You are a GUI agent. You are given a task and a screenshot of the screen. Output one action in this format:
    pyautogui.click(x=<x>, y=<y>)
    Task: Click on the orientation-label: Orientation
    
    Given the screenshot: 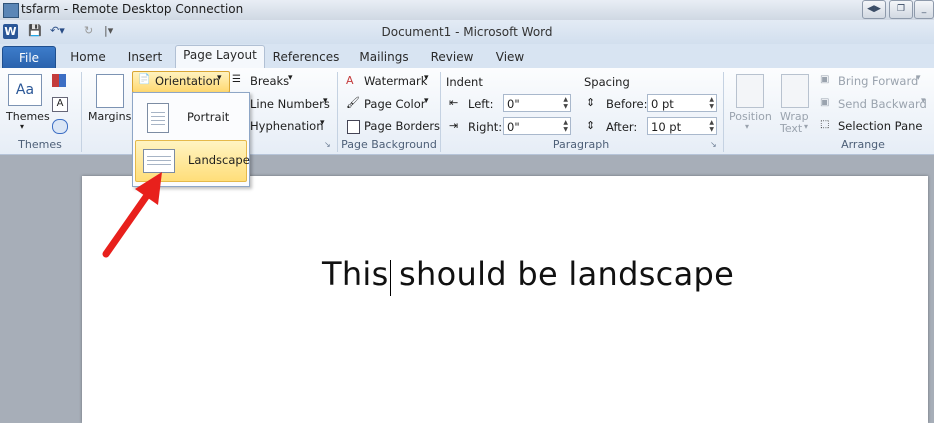 What is the action you would take?
    pyautogui.click(x=187, y=81)
    